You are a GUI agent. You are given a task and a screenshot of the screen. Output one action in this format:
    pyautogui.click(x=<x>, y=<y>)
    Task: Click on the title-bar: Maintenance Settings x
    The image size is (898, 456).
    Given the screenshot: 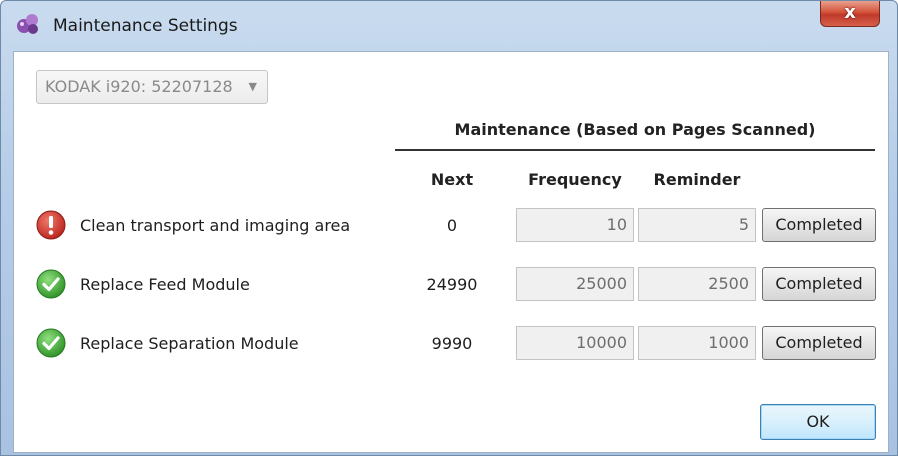 What is the action you would take?
    pyautogui.click(x=449, y=25)
    